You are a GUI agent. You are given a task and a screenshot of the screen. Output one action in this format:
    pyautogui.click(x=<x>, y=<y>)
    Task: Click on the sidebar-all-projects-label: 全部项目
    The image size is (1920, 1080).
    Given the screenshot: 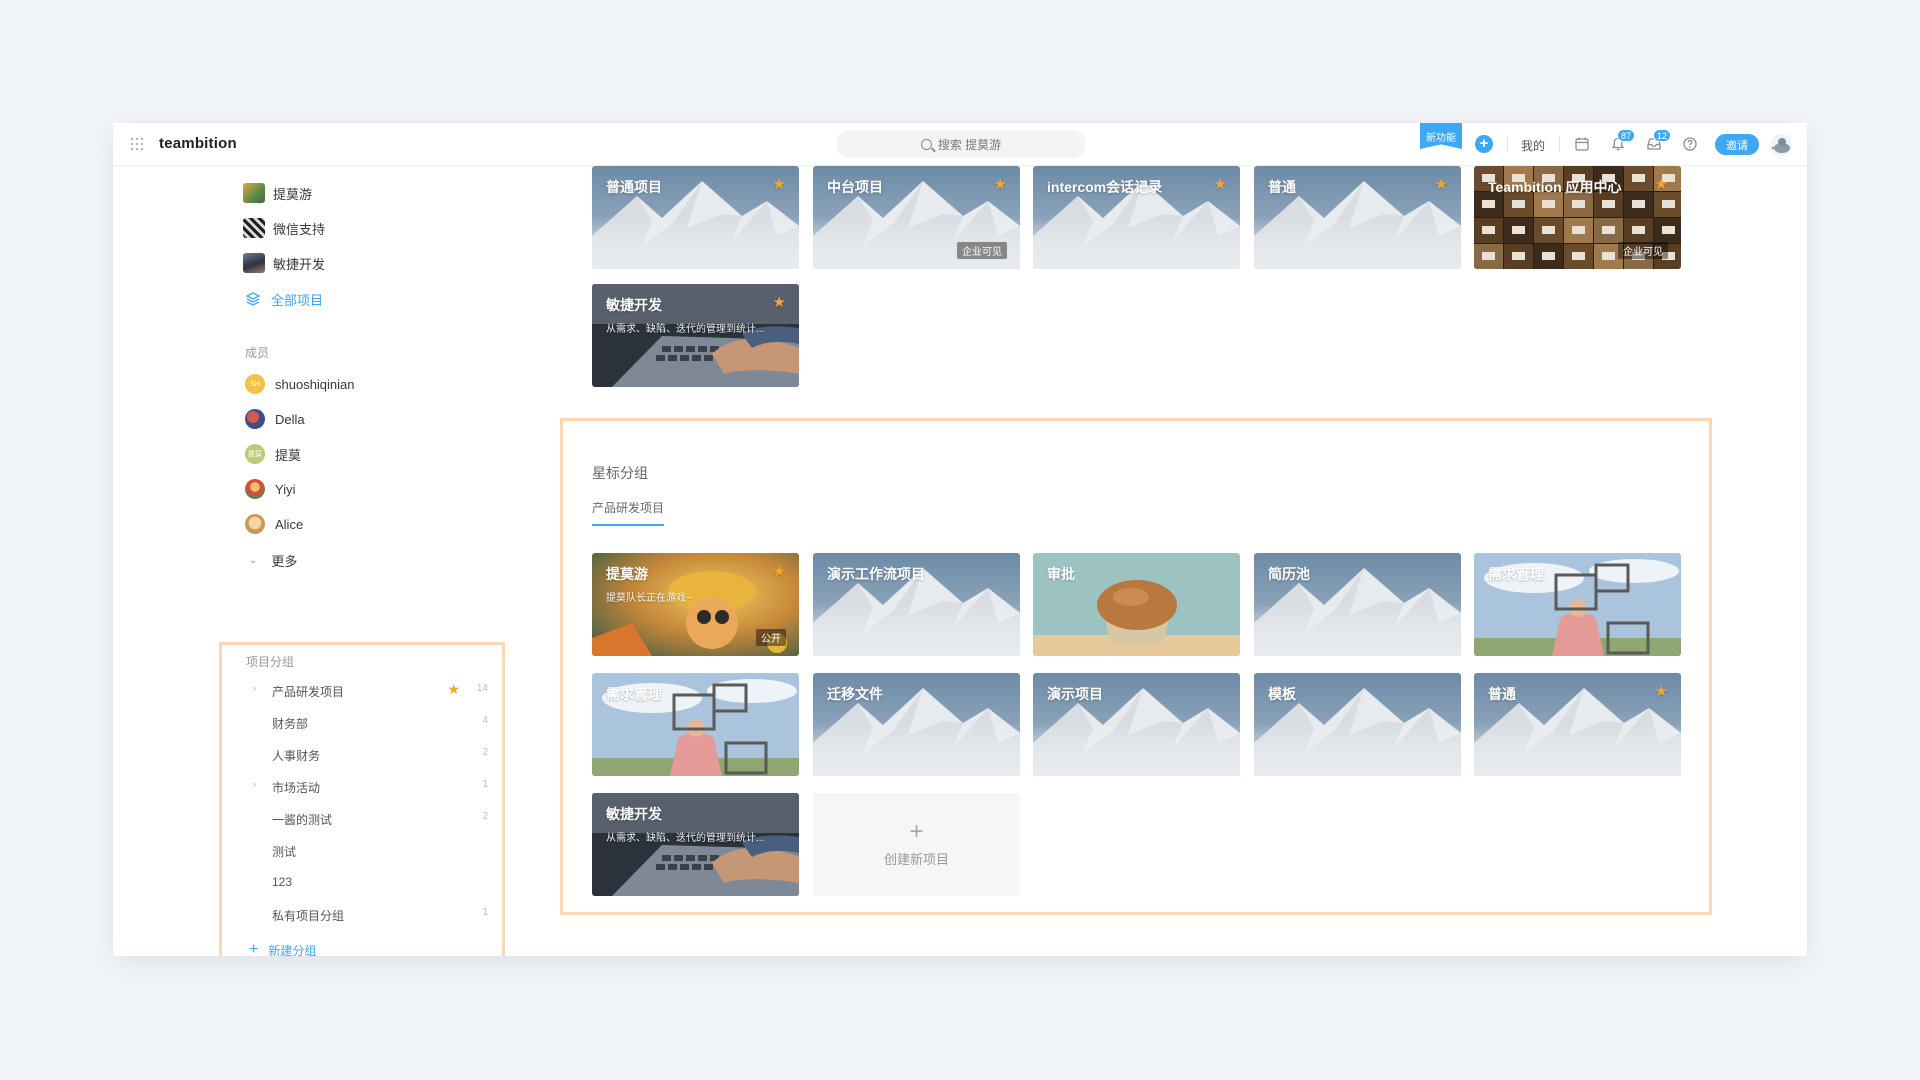 What is the action you would take?
    pyautogui.click(x=297, y=300)
    